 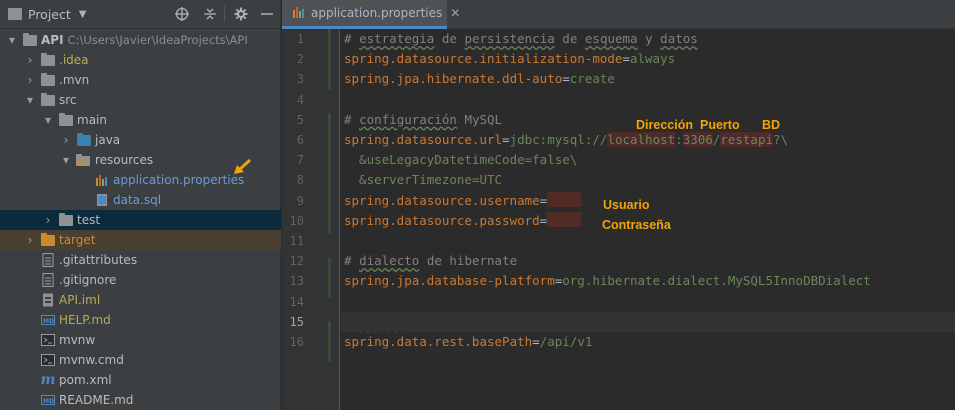 What do you see at coordinates (296, 301) in the screenshot?
I see `line-number: 14` at bounding box center [296, 301].